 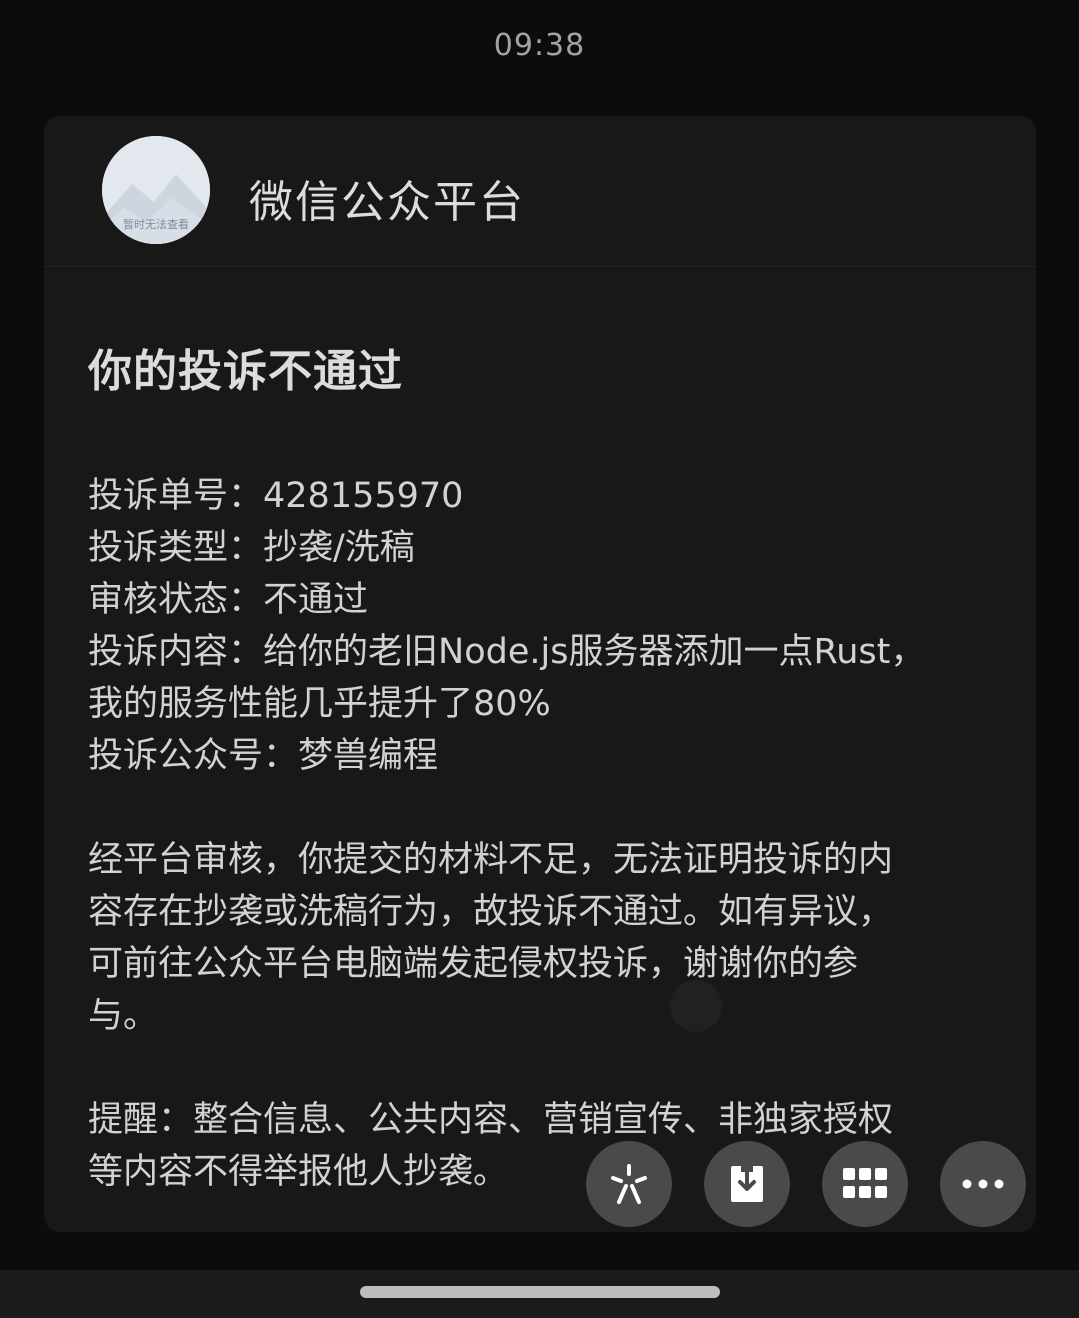 I want to click on detail-row-complaint-account: 投诉公众号：梦兽编程, so click(x=533, y=756).